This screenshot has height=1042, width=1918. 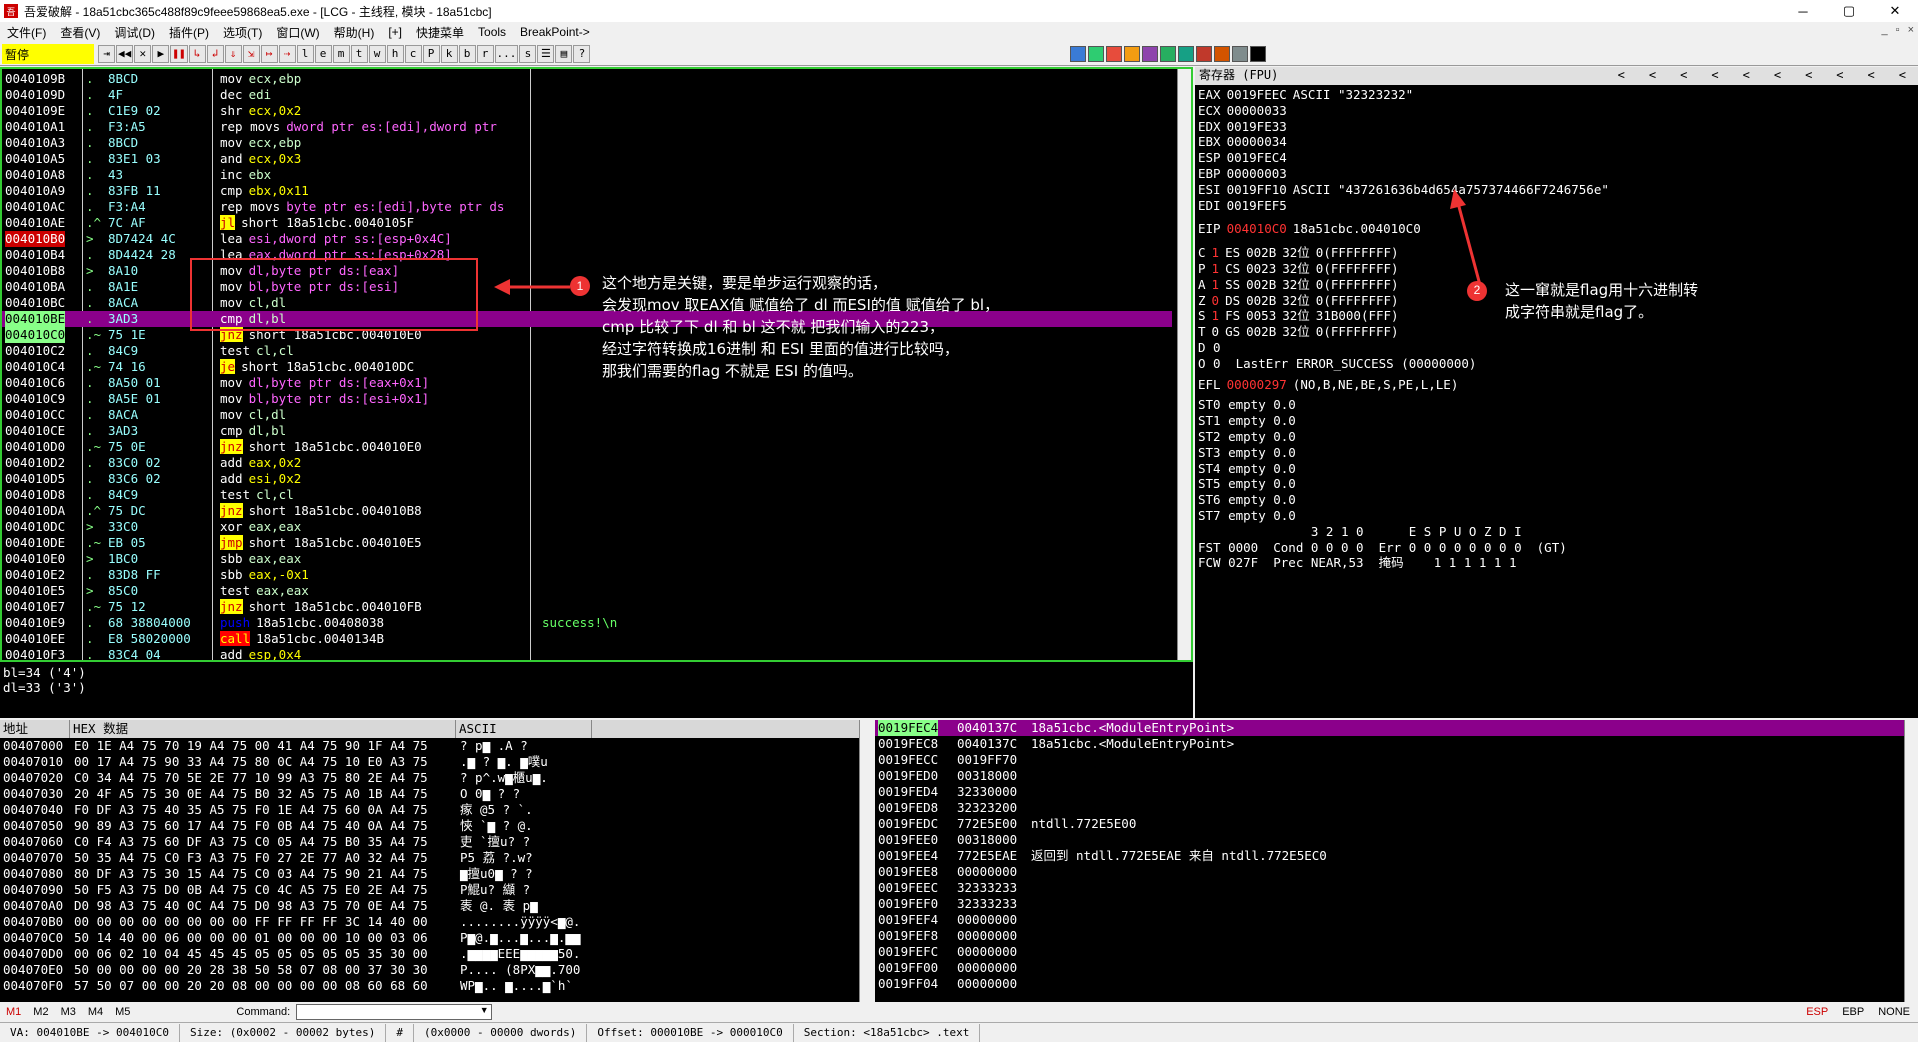 I want to click on disasm-row: 004010D5. 83C6 02 add esi,0x2, so click(x=587, y=479).